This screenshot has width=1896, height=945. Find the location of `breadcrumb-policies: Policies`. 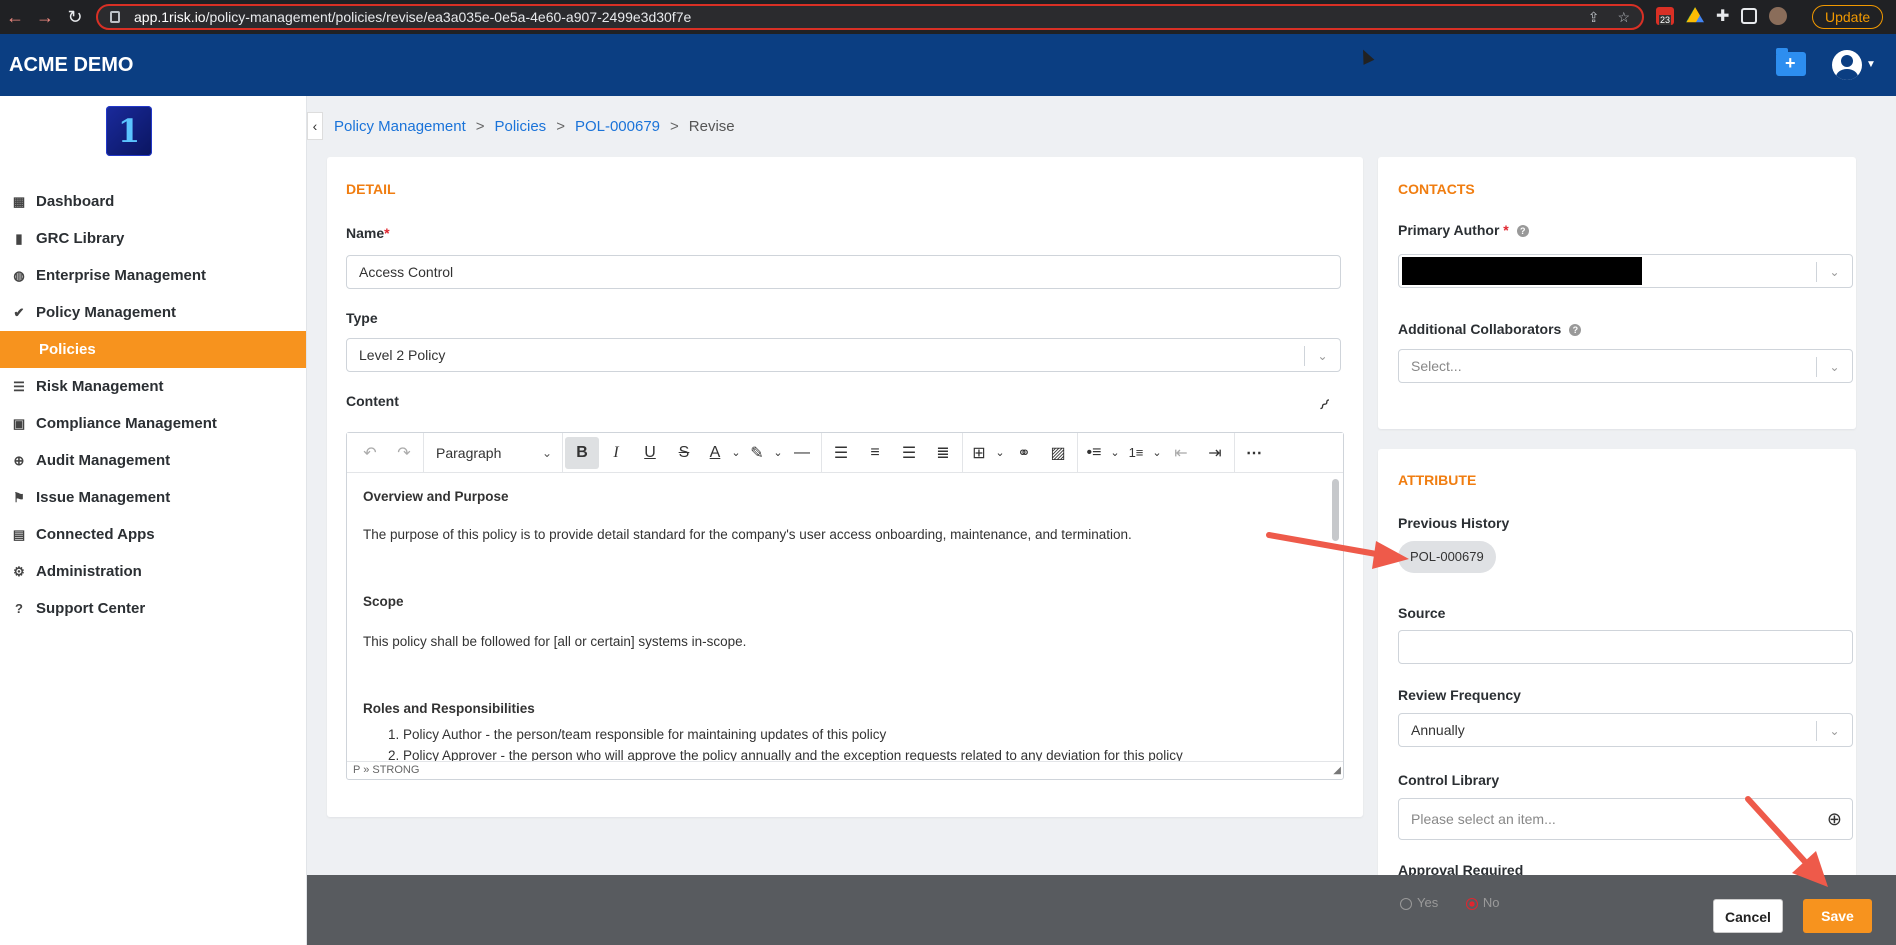

breadcrumb-policies: Policies is located at coordinates (521, 126).